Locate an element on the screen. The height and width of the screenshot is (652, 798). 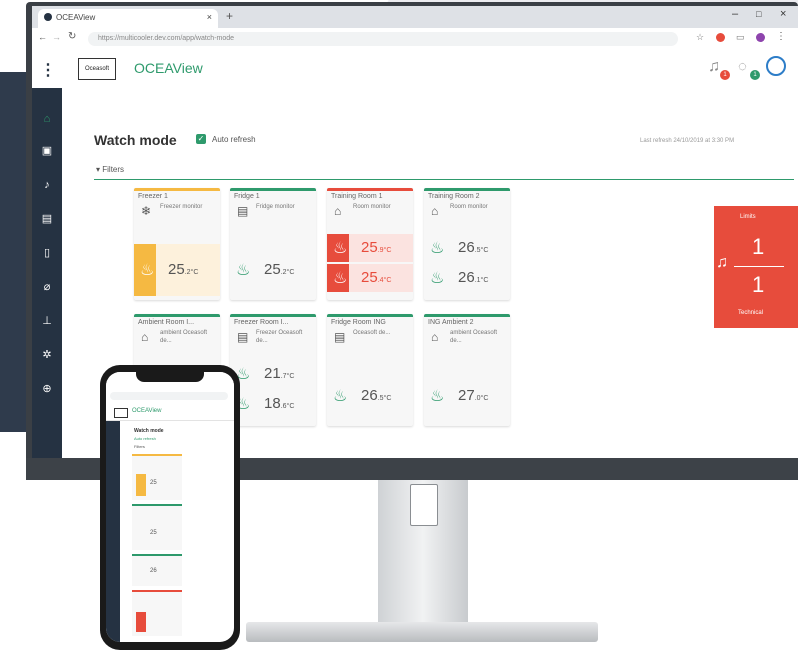
phone-app-title: OCEAView is located at coordinates (147, 411).